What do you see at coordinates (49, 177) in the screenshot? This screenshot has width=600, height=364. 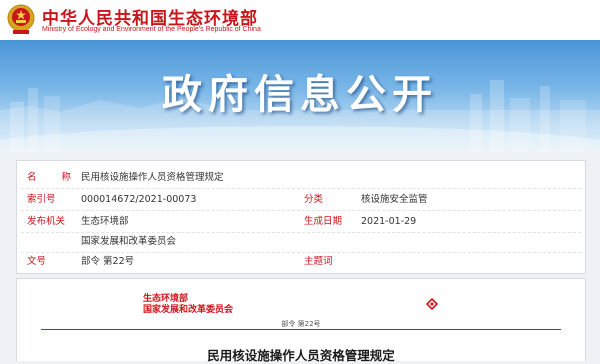 I see `name-label: 名称` at bounding box center [49, 177].